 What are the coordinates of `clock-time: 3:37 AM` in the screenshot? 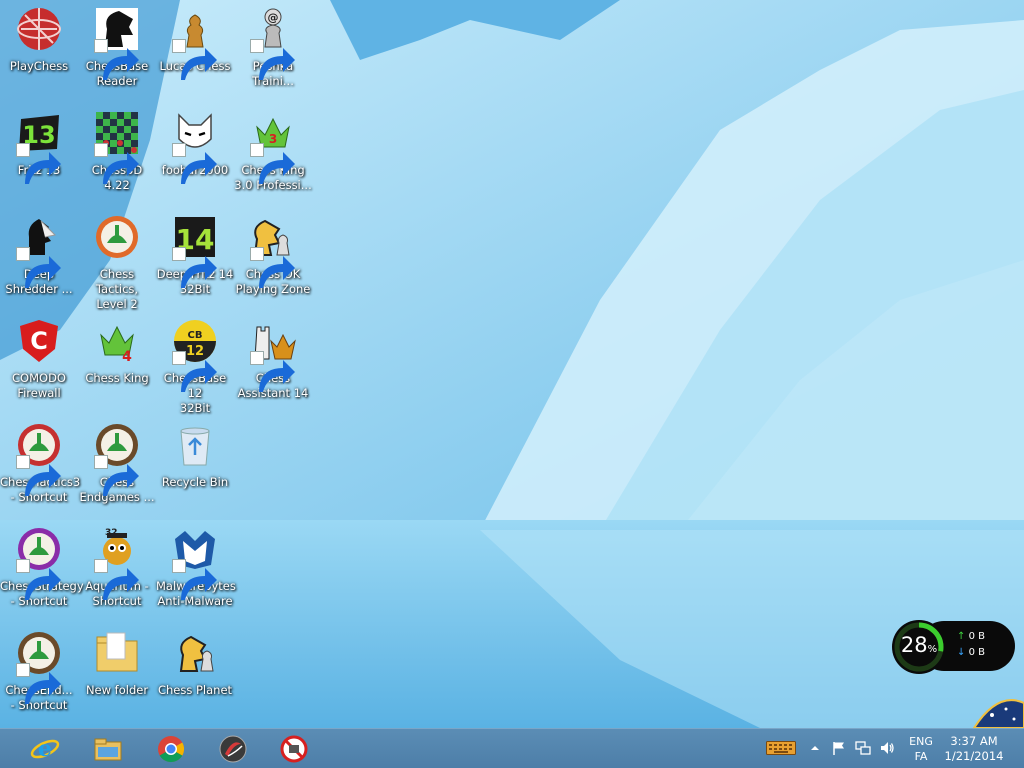 It's located at (974, 741).